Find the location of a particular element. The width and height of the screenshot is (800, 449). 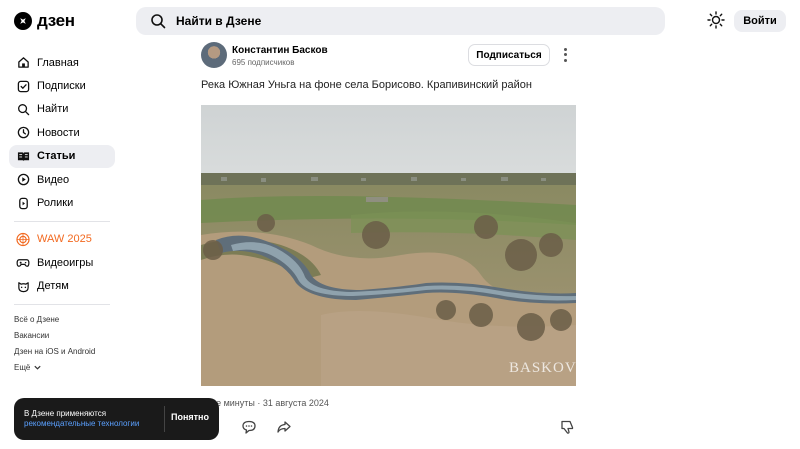

avatar is located at coordinates (214, 55).